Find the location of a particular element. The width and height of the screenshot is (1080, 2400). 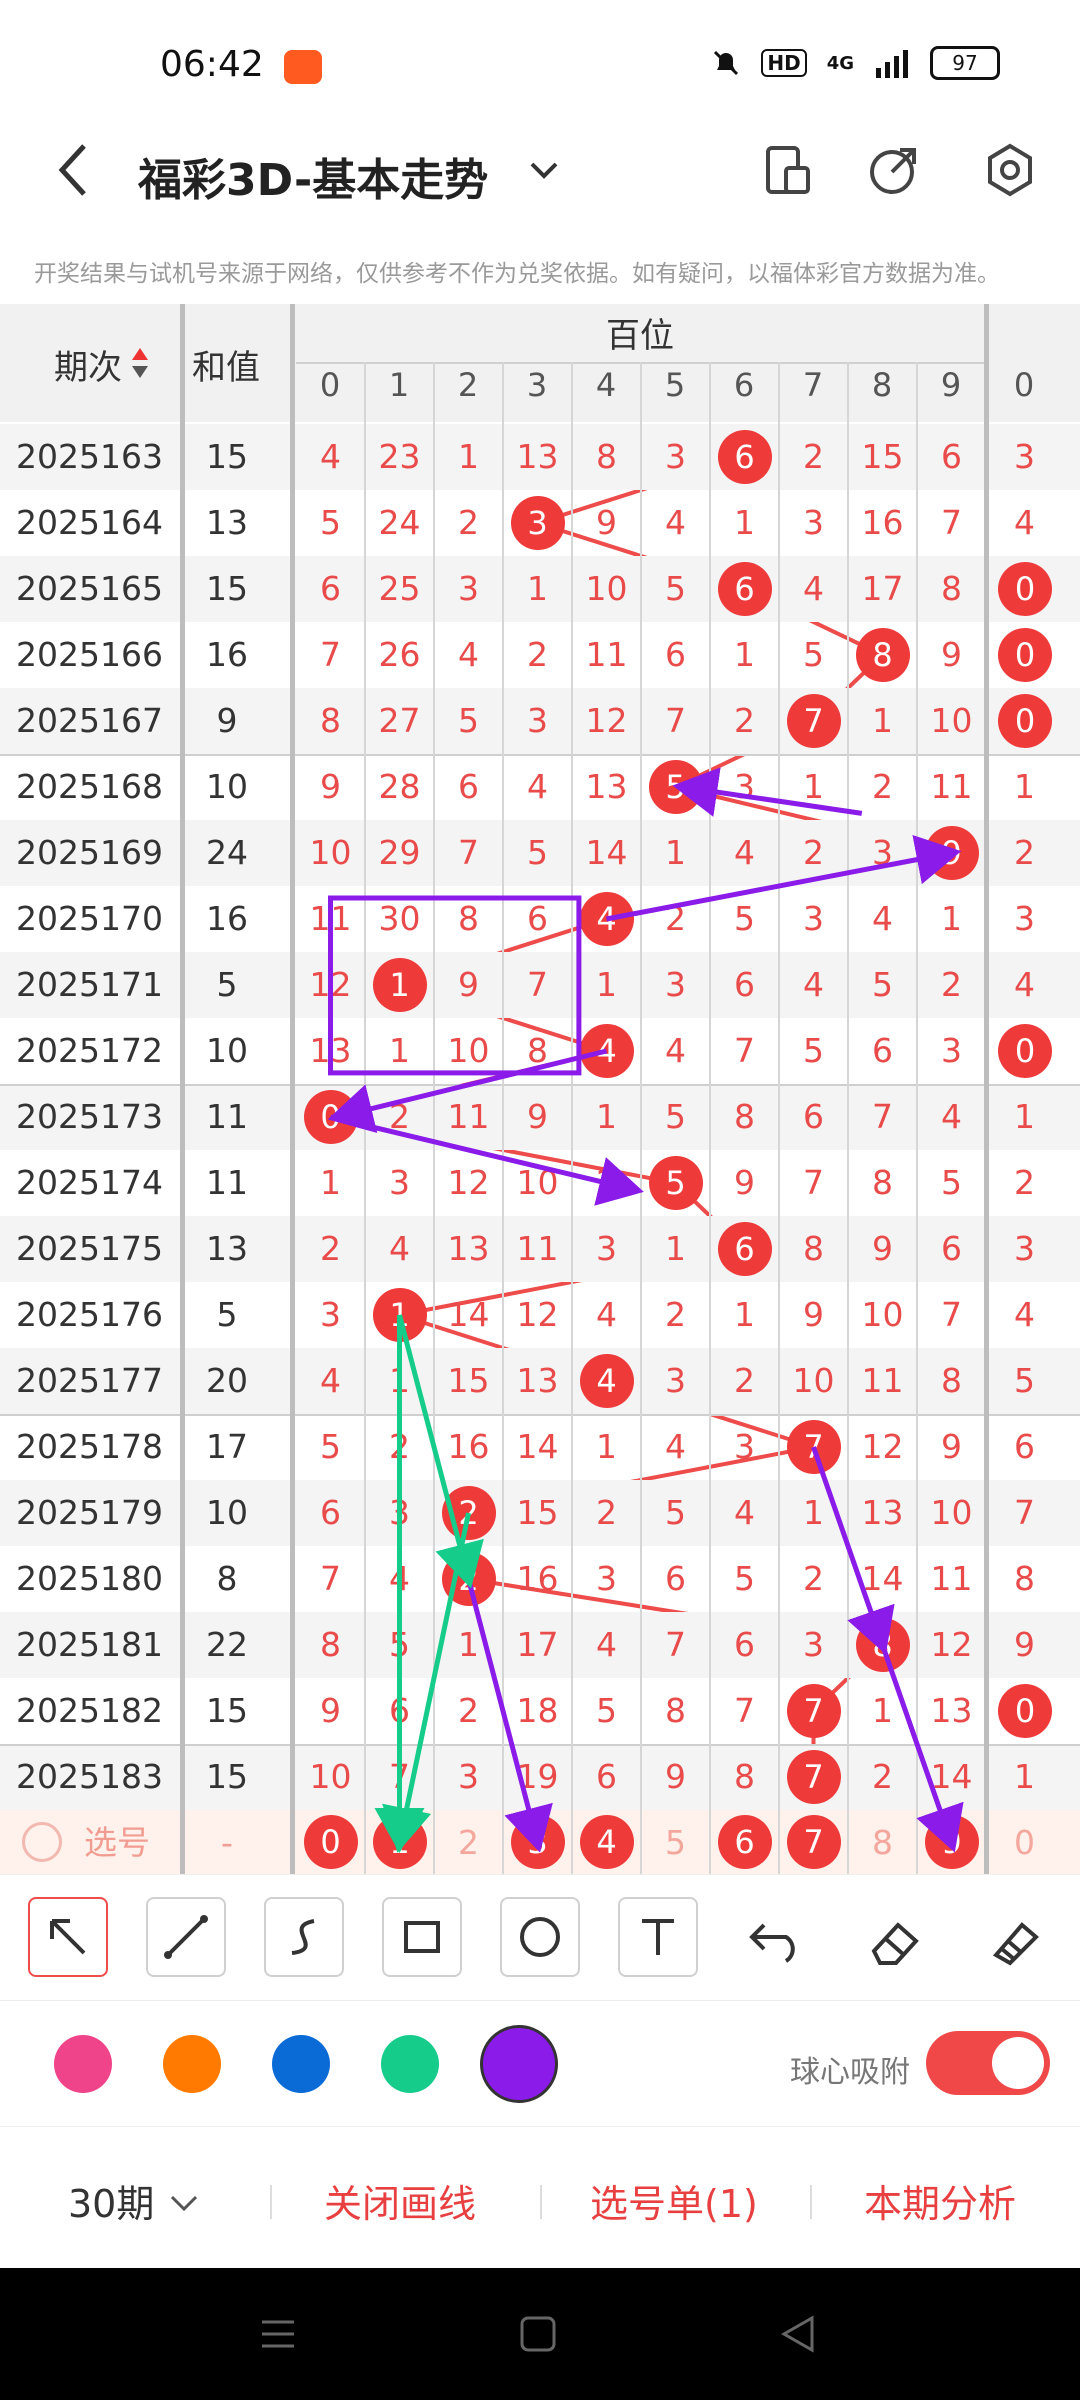

eraser-icon is located at coordinates (895, 1939).